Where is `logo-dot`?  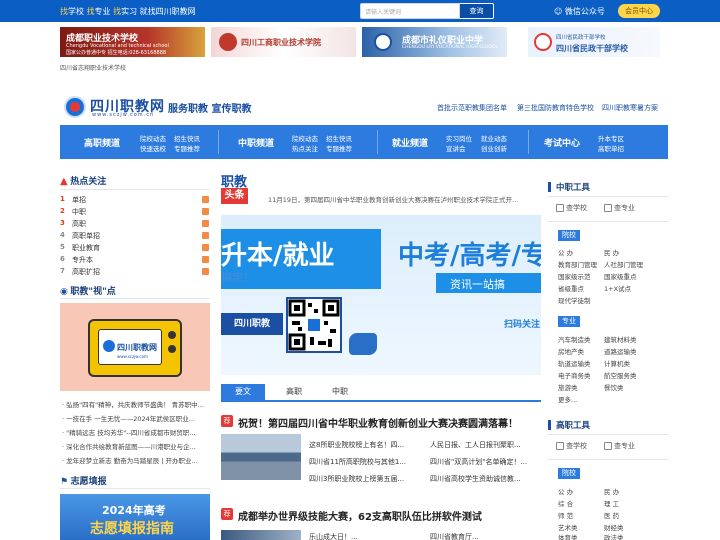 logo-dot is located at coordinates (75, 107).